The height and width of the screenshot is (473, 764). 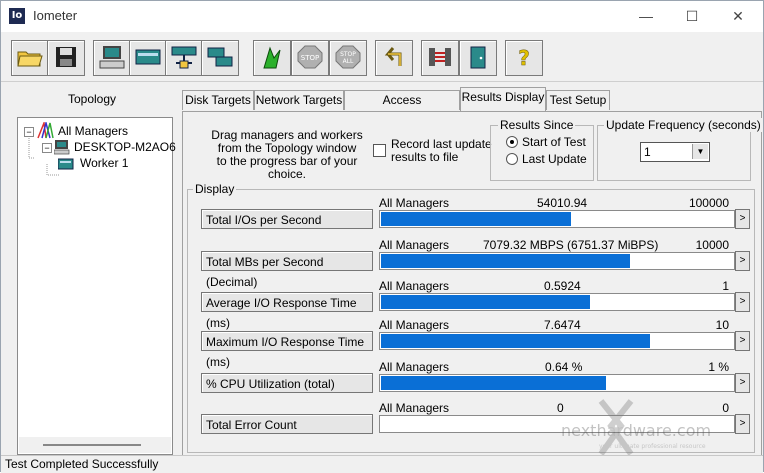 What do you see at coordinates (554, 159) in the screenshot?
I see `last-update-label: Last Update` at bounding box center [554, 159].